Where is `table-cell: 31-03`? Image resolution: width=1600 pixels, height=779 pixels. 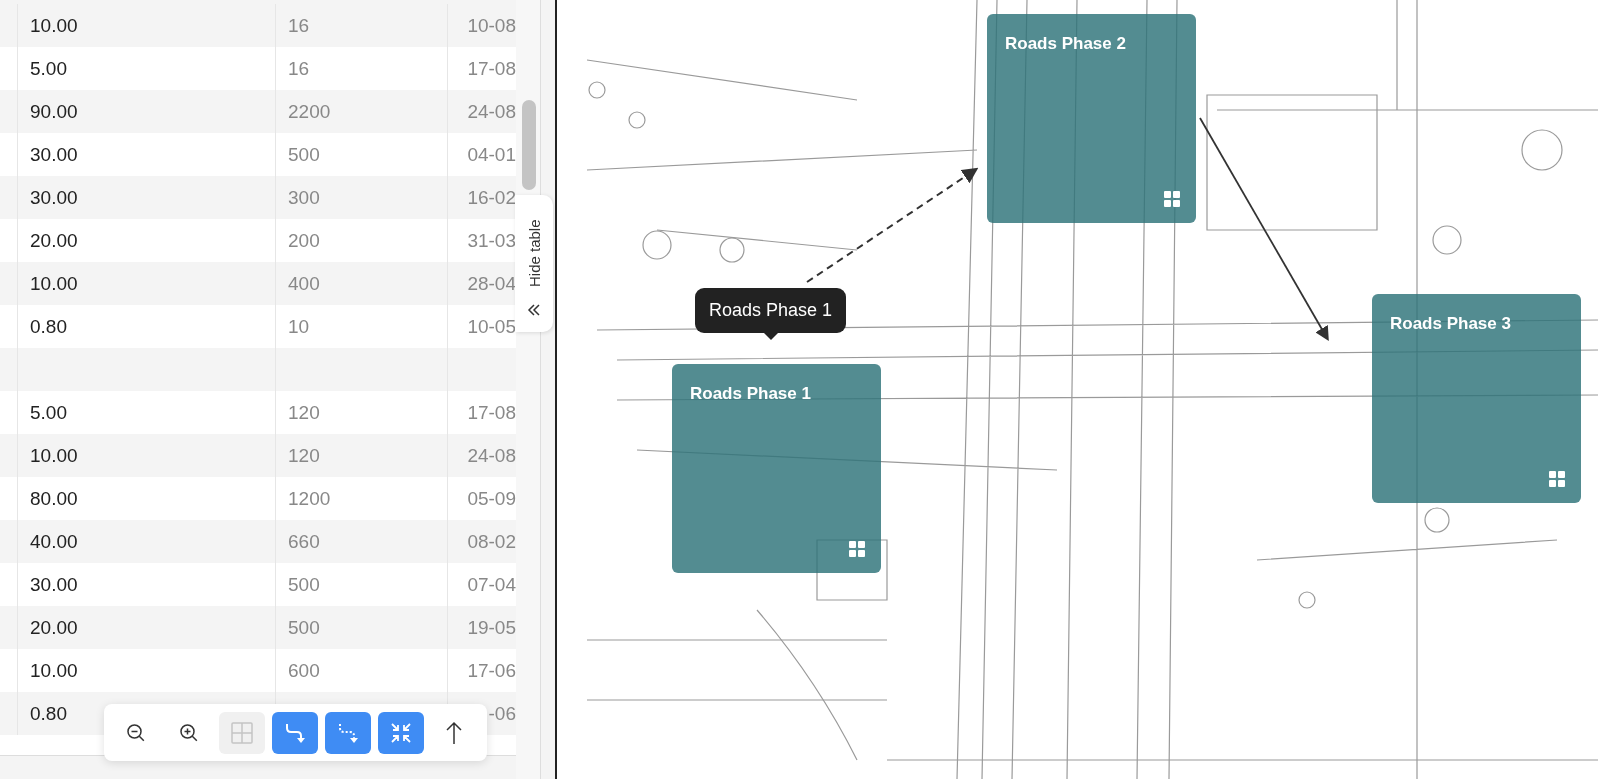 table-cell: 31-03 is located at coordinates (491, 240).